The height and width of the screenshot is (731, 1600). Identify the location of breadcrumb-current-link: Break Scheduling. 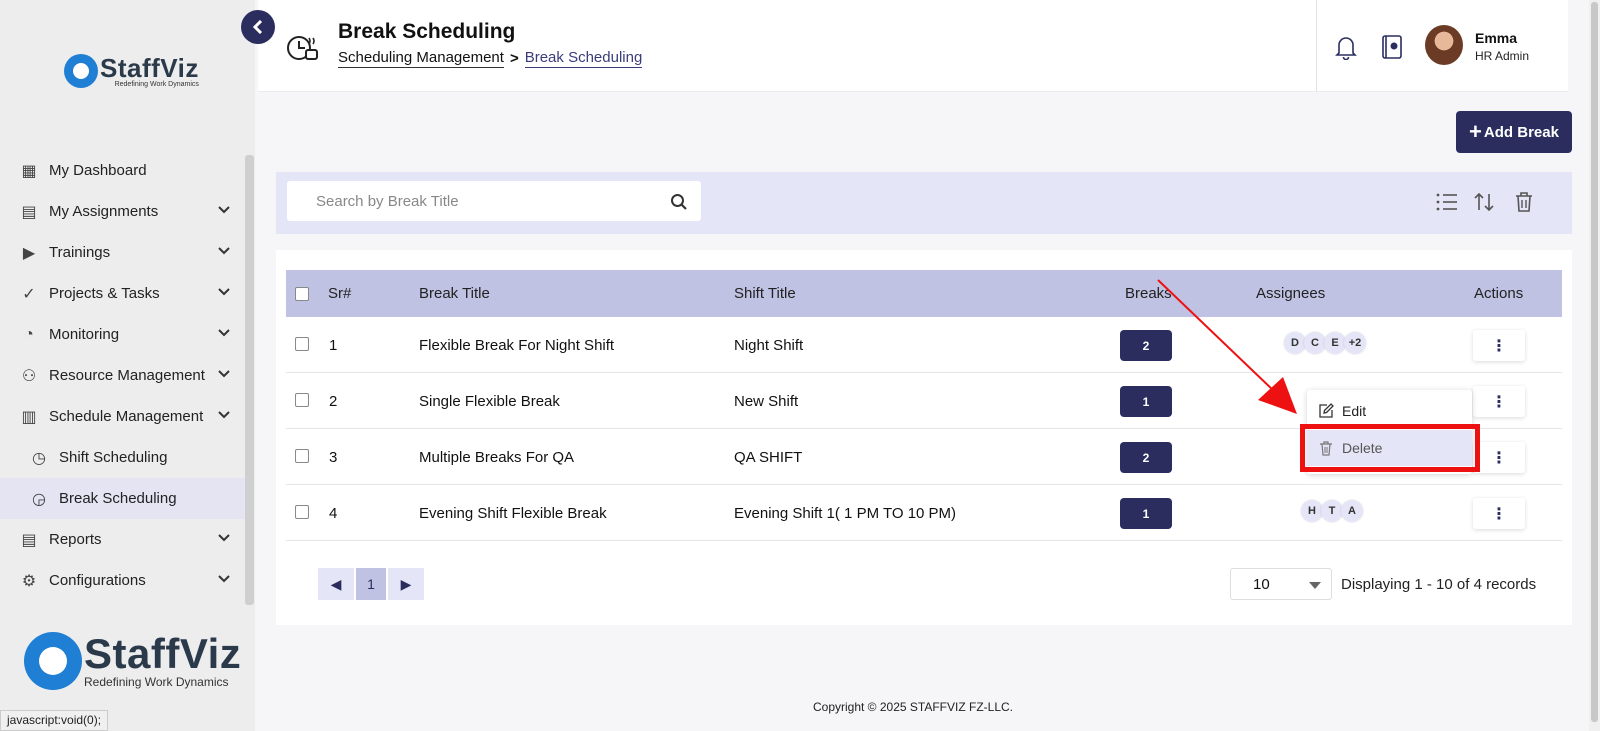
(583, 58).